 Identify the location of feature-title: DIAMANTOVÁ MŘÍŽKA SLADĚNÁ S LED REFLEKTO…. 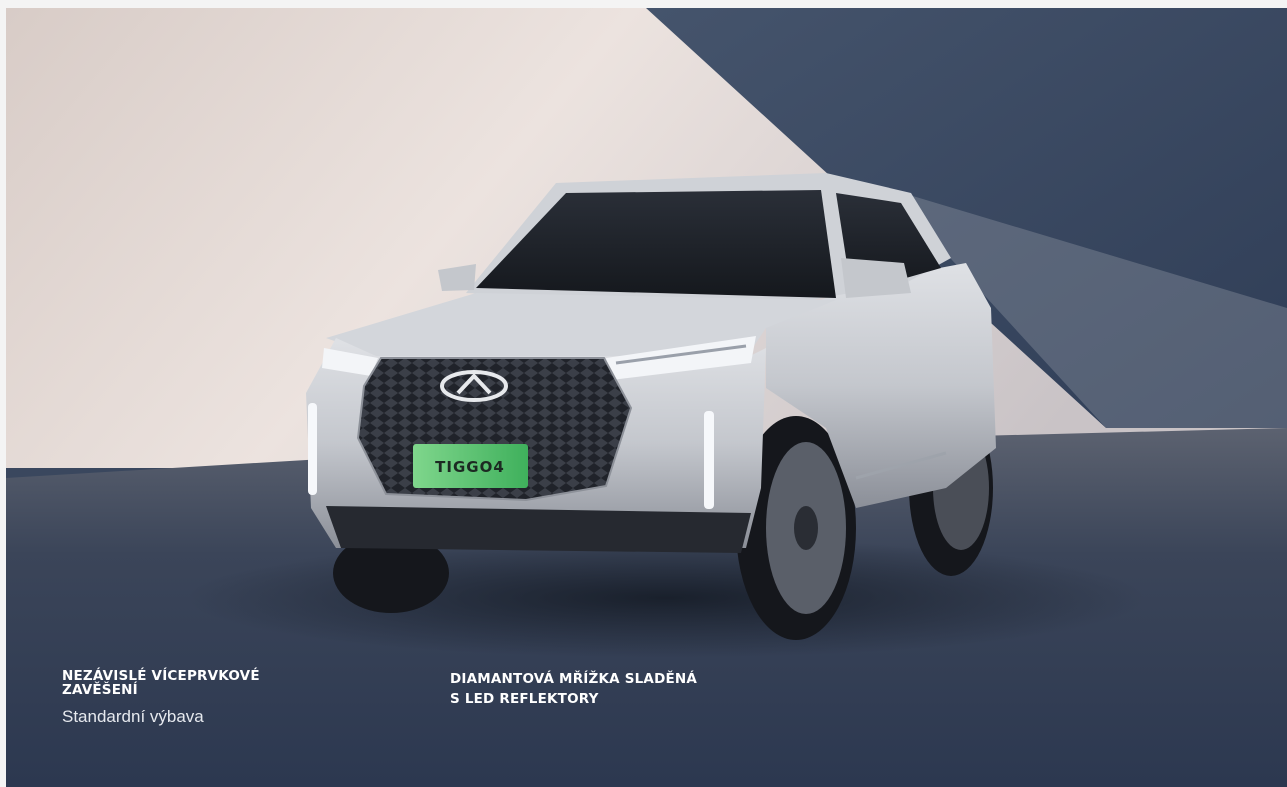
(574, 689).